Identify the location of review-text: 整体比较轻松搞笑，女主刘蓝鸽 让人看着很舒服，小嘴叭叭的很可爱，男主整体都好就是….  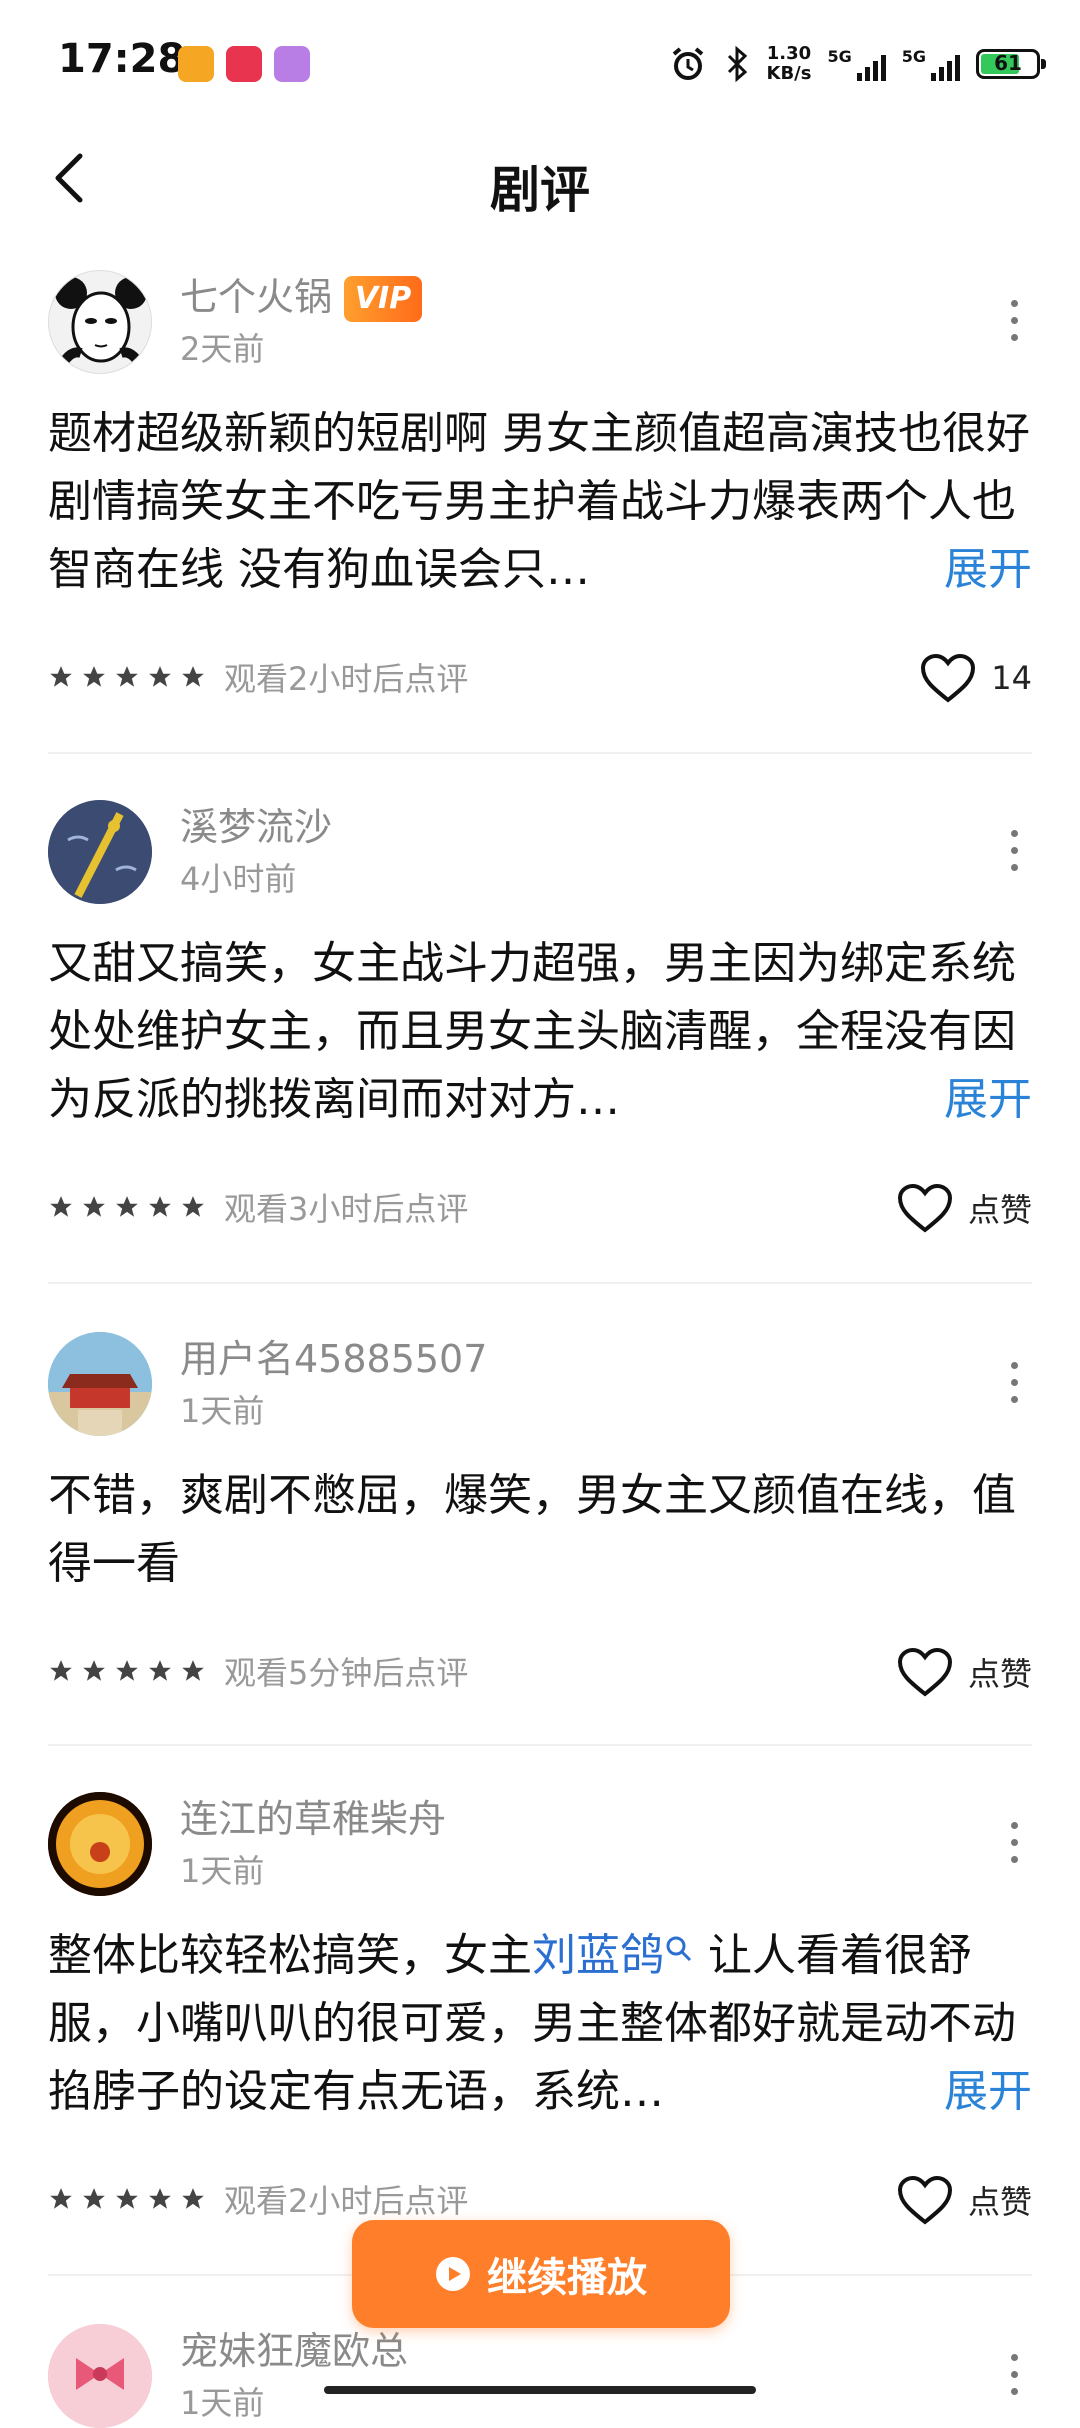
(532, 2023).